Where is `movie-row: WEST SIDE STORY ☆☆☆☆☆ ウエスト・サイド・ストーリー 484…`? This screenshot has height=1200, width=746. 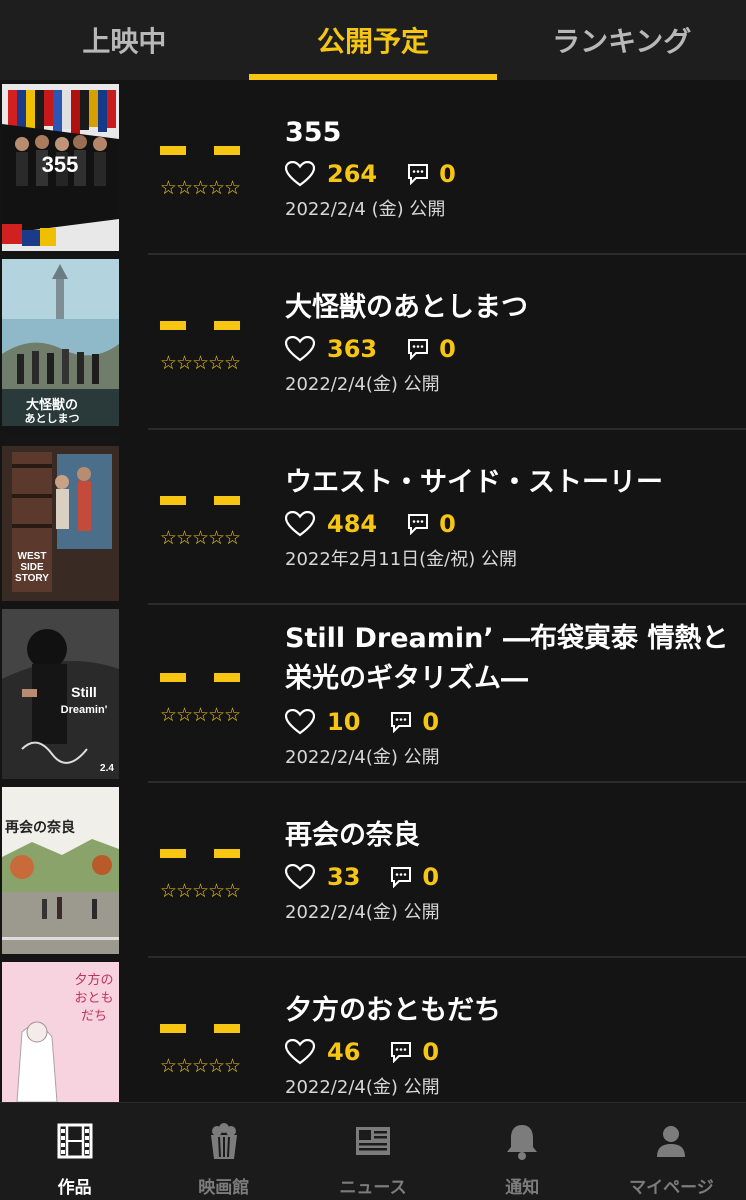
movie-row: WEST SIDE STORY ☆☆☆☆☆ ウエスト・サイド・ストーリー 484… is located at coordinates (373, 517).